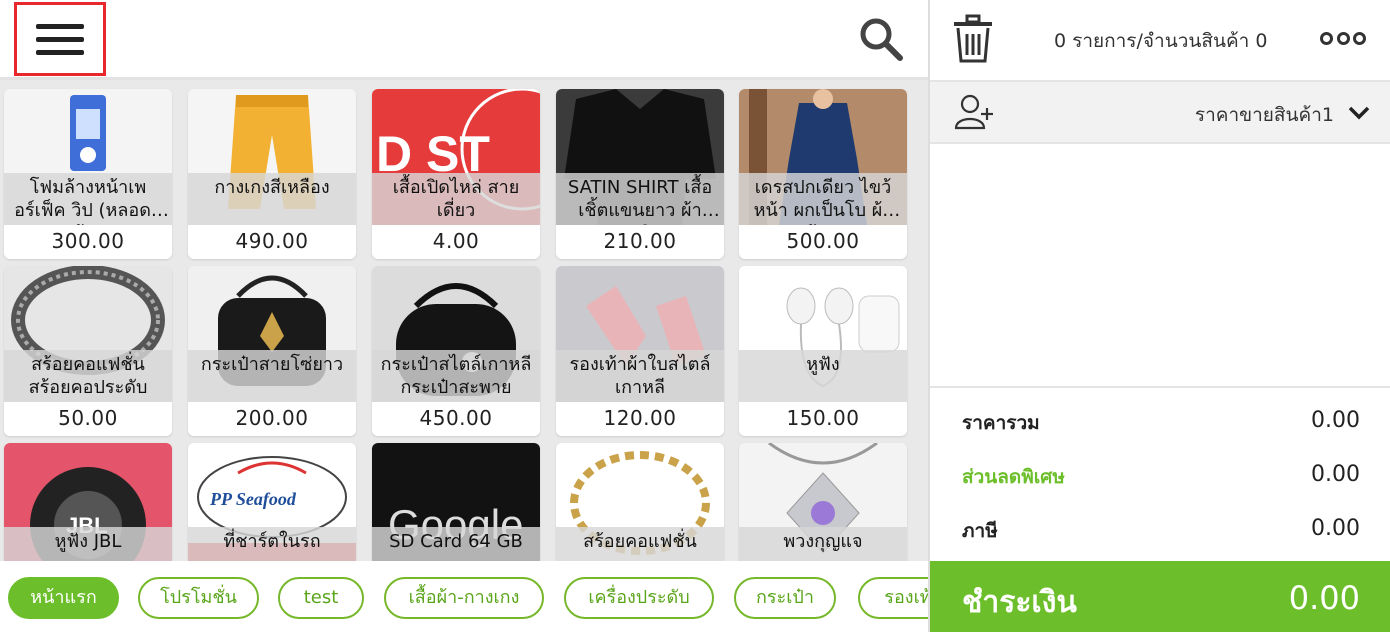 The width and height of the screenshot is (1390, 632). I want to click on product-card: Google SD Card 64 GB, so click(456, 502).